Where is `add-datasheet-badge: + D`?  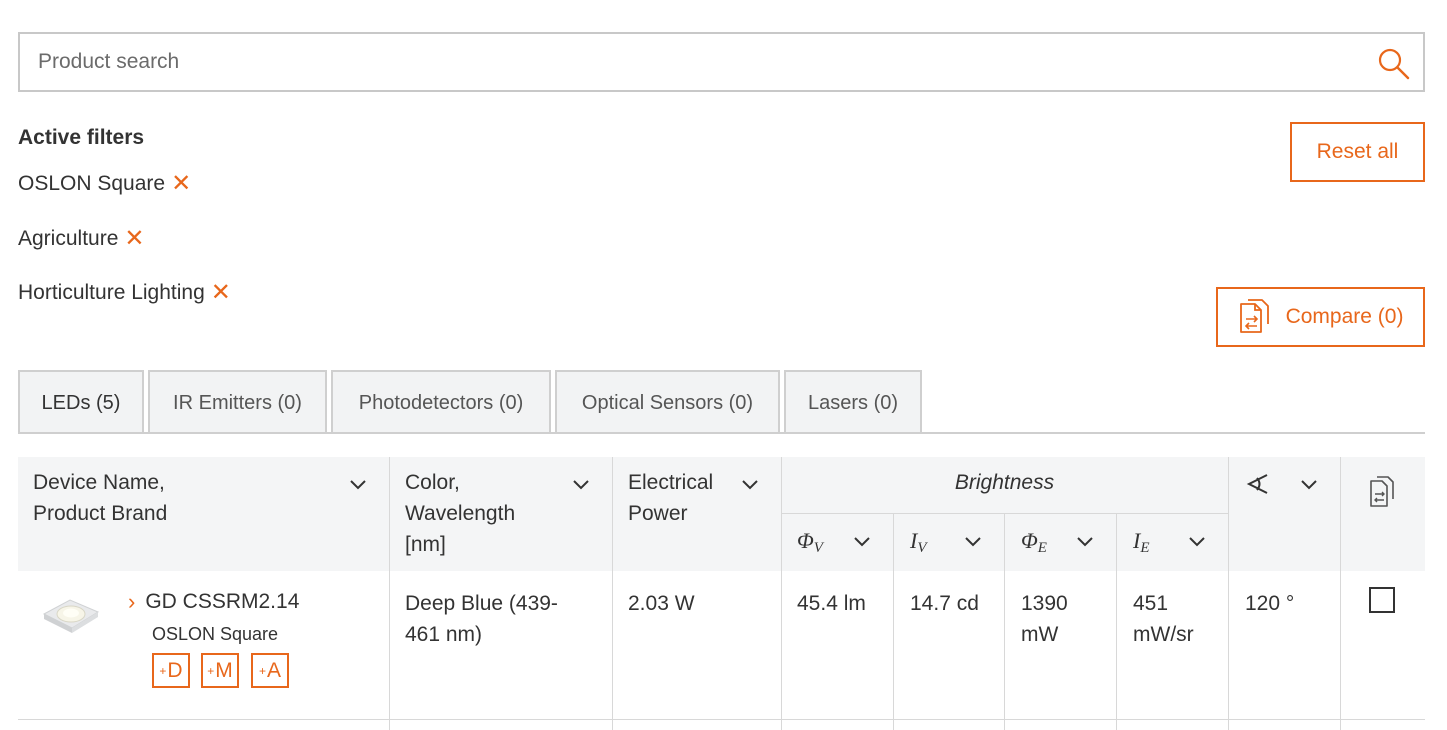 add-datasheet-badge: + D is located at coordinates (171, 670).